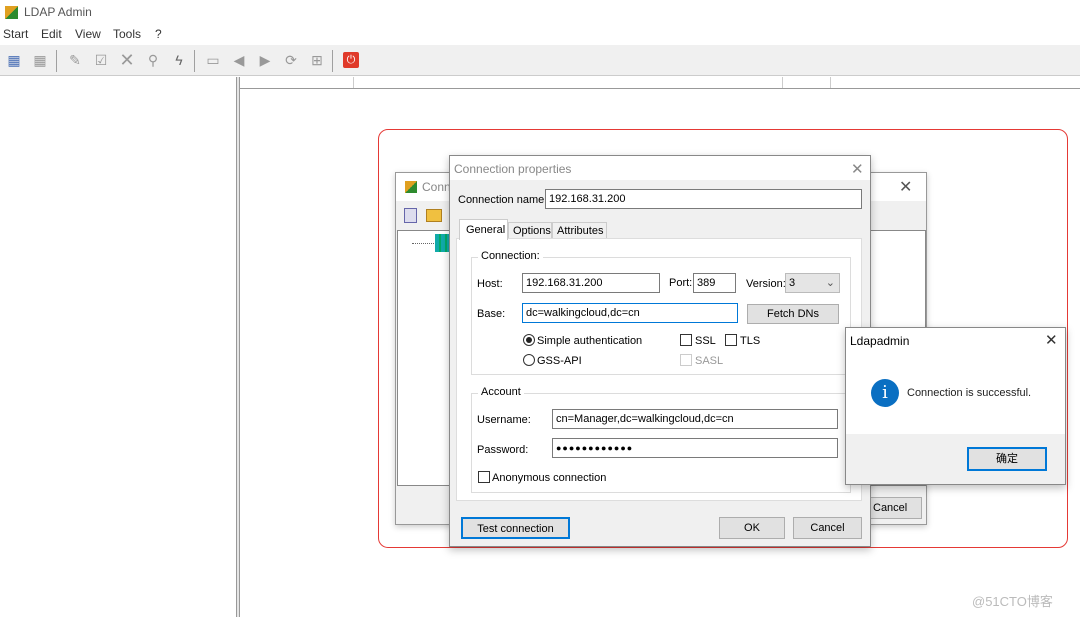  What do you see at coordinates (830, 283) in the screenshot?
I see `chevron-down-icon: ⌄` at bounding box center [830, 283].